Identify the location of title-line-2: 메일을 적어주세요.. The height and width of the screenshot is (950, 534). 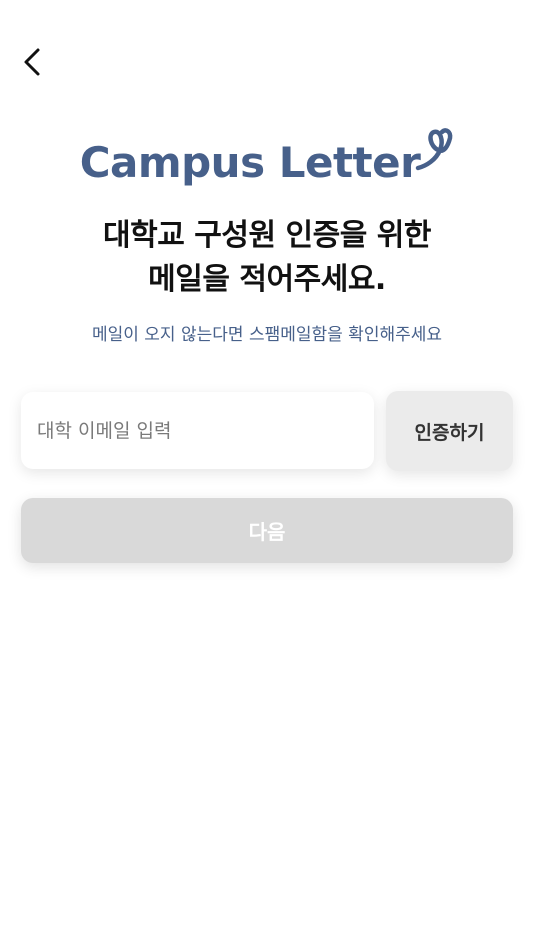
(267, 279).